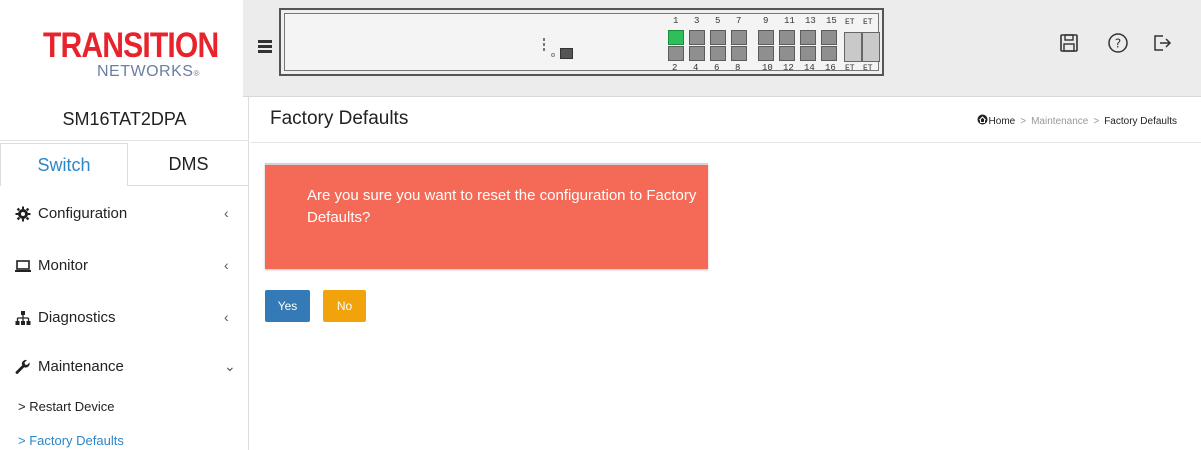 The height and width of the screenshot is (450, 1201). What do you see at coordinates (810, 21) in the screenshot?
I see `port-label-top: 13` at bounding box center [810, 21].